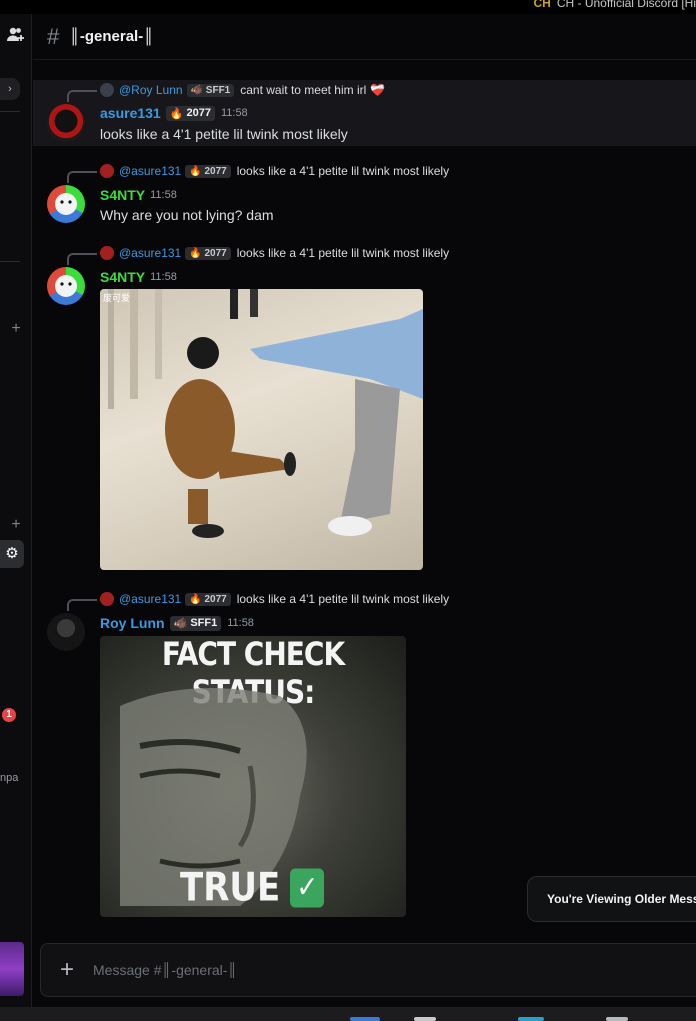  What do you see at coordinates (265, 413) in the screenshot?
I see `gif-scene` at bounding box center [265, 413].